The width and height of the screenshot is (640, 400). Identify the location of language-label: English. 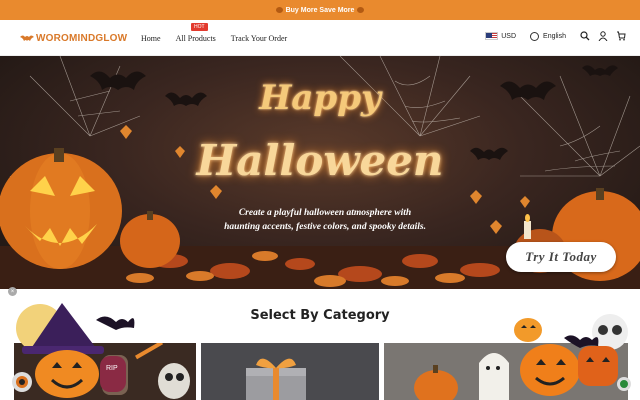
(554, 36).